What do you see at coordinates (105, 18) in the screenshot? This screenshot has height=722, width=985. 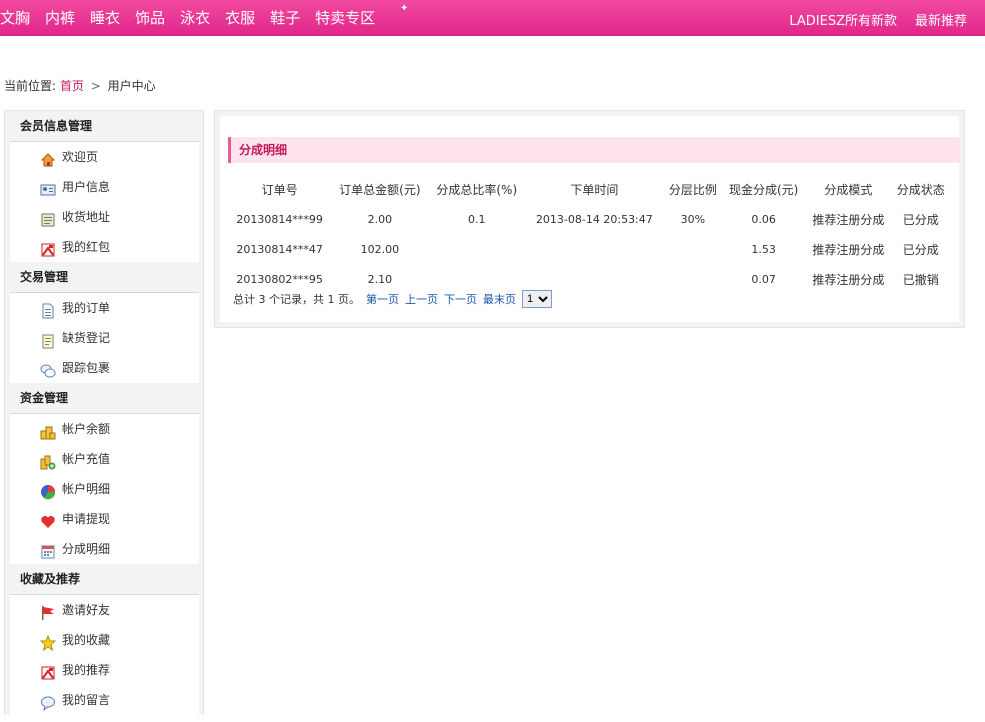 I see `nav-cat-pajamas: 睡衣` at bounding box center [105, 18].